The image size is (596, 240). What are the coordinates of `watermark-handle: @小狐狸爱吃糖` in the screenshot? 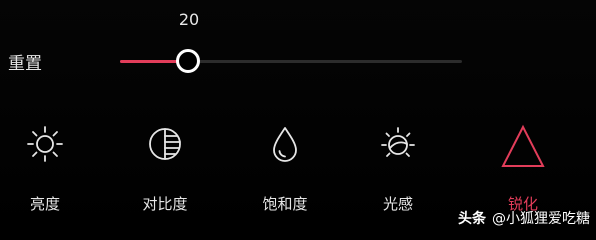 It's located at (541, 219).